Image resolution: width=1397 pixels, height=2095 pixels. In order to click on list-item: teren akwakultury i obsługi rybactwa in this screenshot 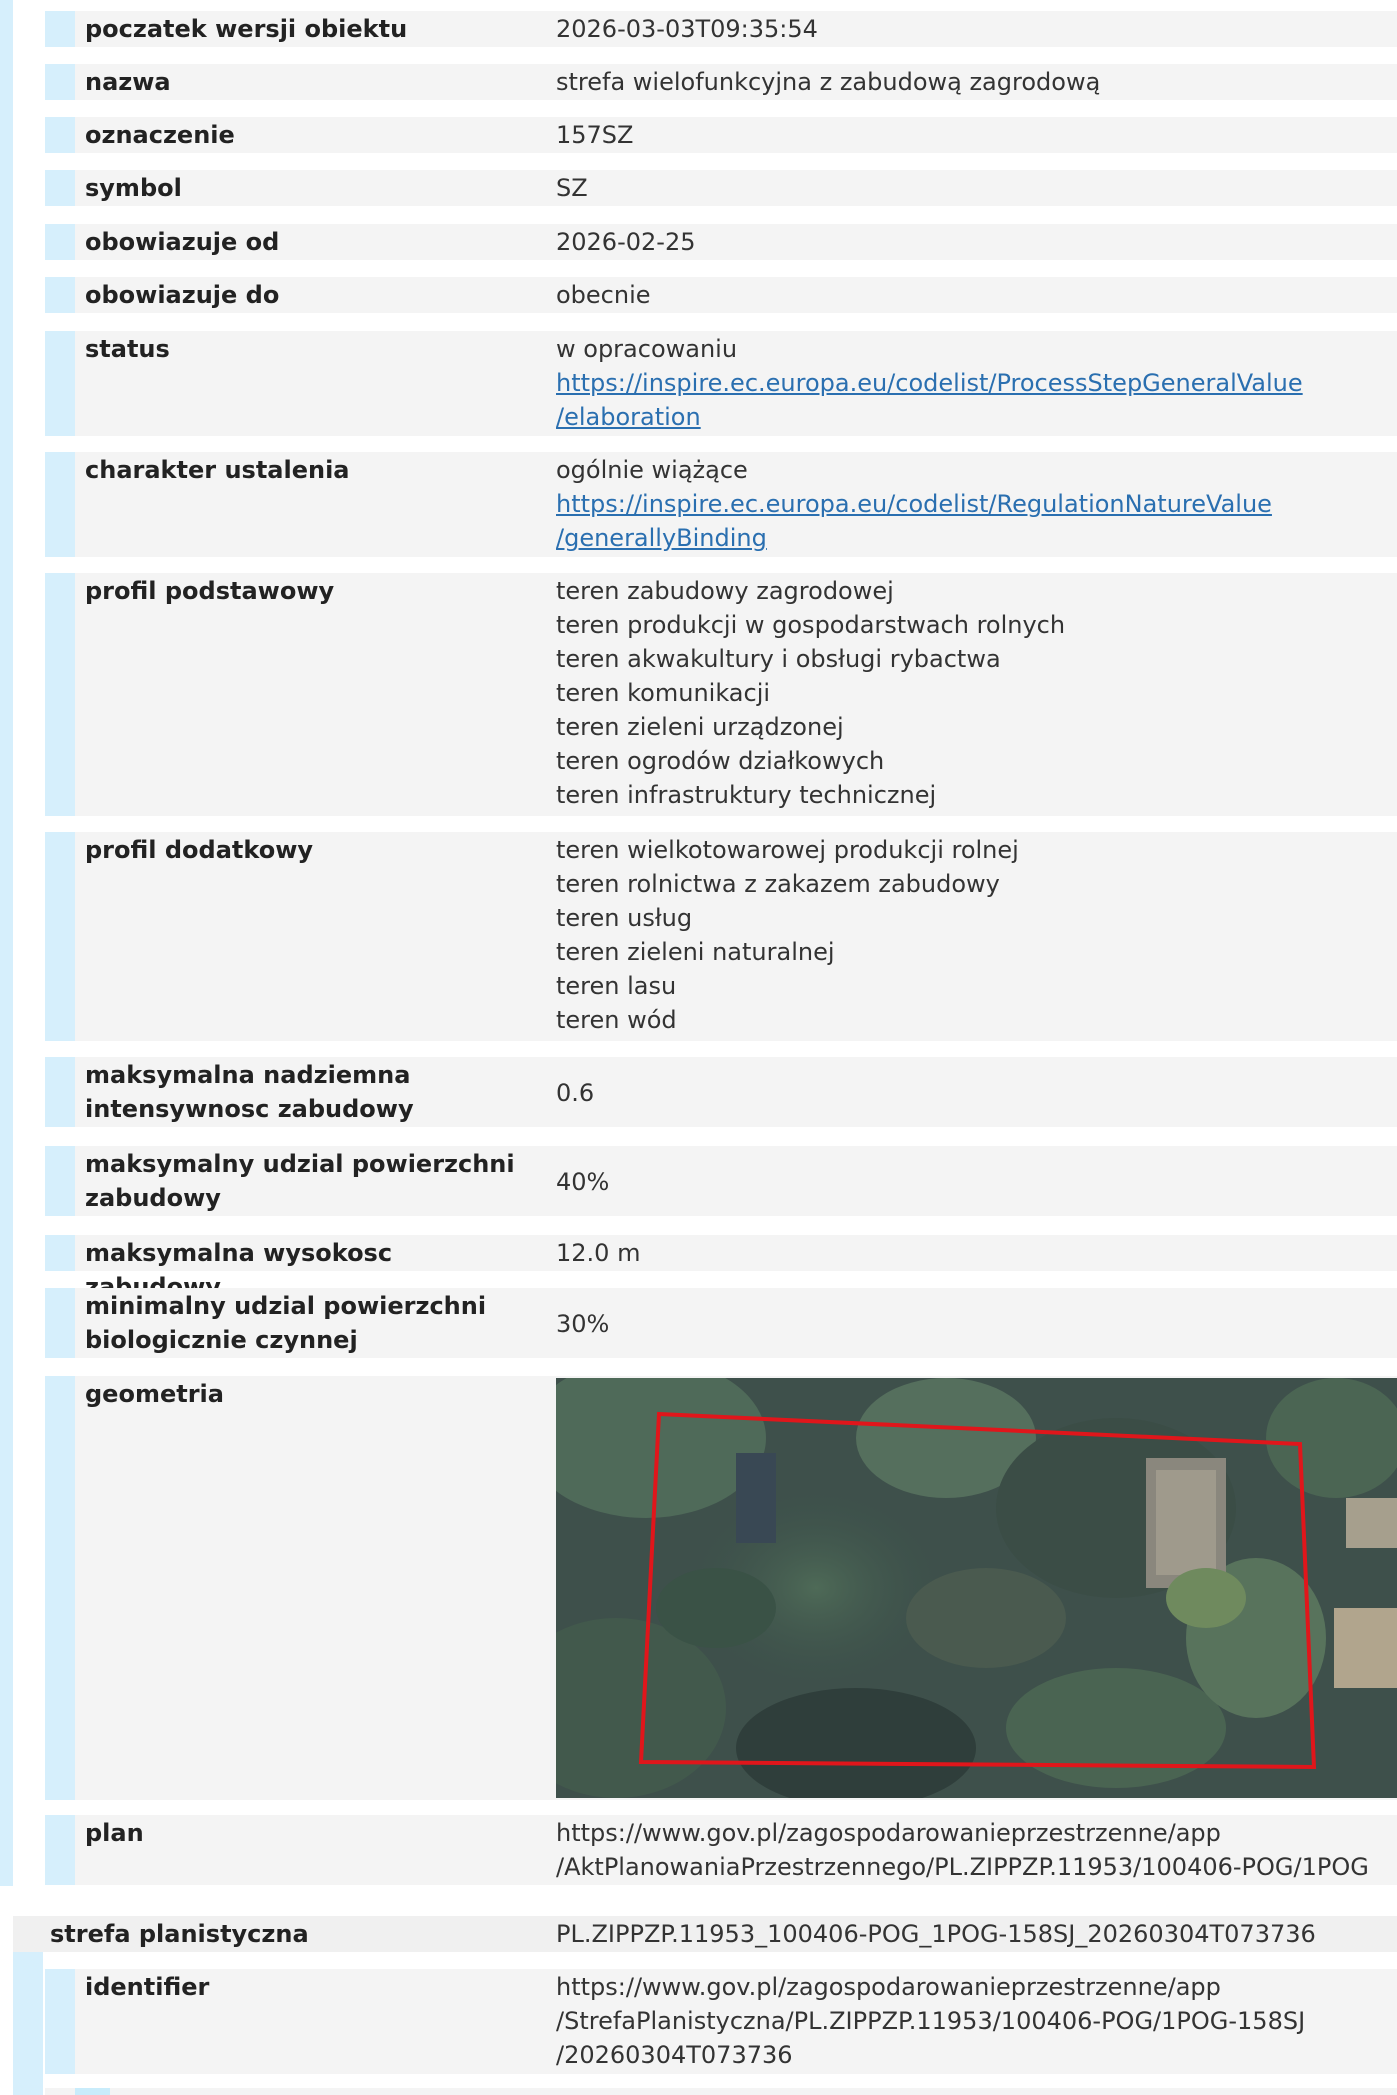, I will do `click(778, 659)`.